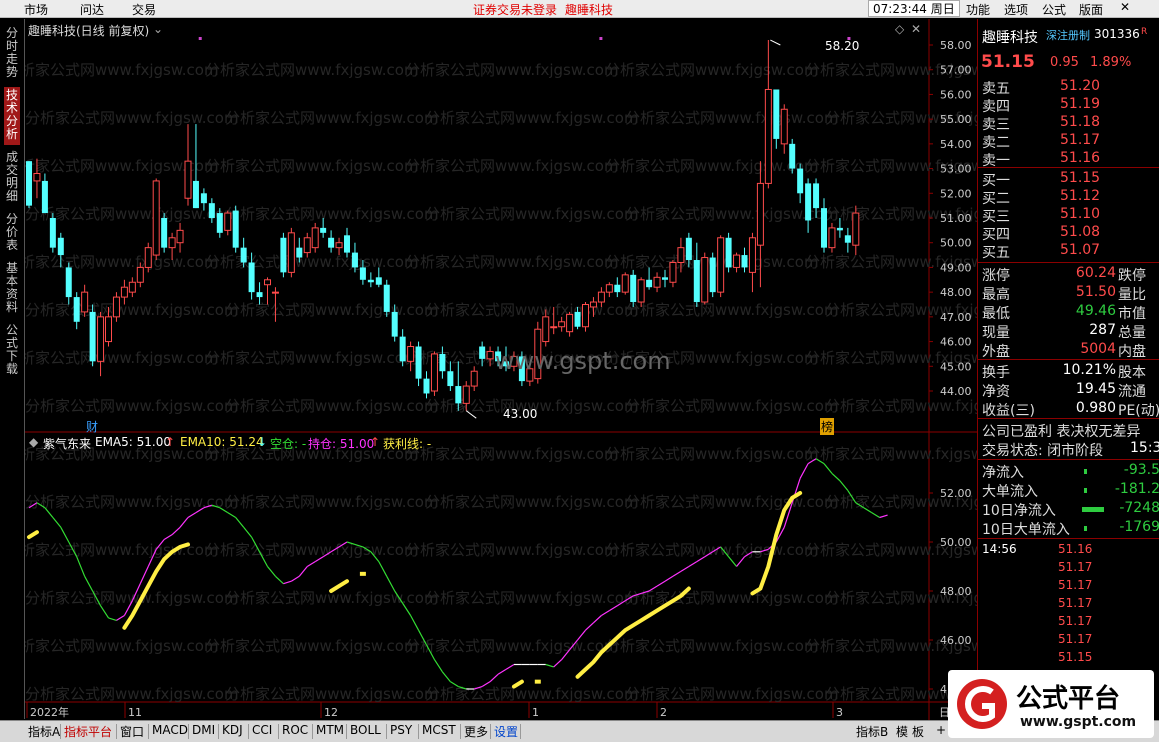 Image resolution: width=1159 pixels, height=742 pixels. Describe the element at coordinates (1091, 9) in the screenshot. I see `menu-layout: 版面` at that location.